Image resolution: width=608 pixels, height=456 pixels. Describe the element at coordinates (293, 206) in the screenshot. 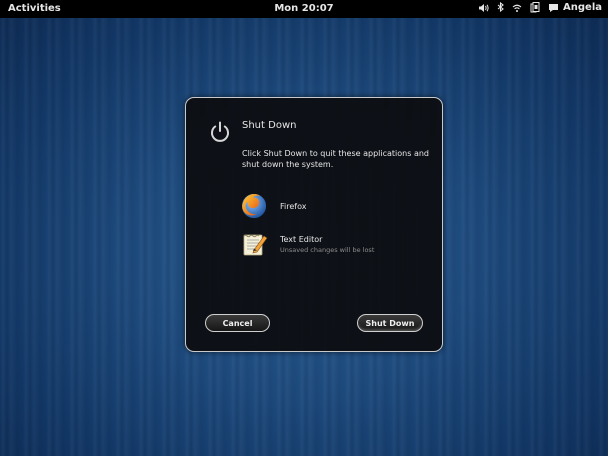

I see `app-name: Firefox` at that location.